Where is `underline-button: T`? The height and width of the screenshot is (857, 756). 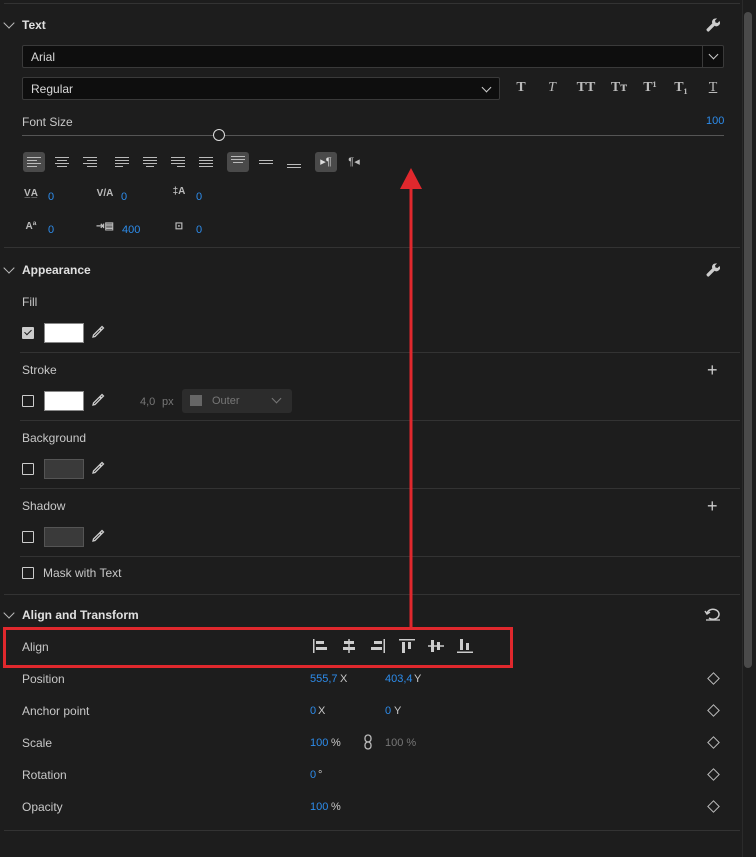
underline-button: T is located at coordinates (713, 88).